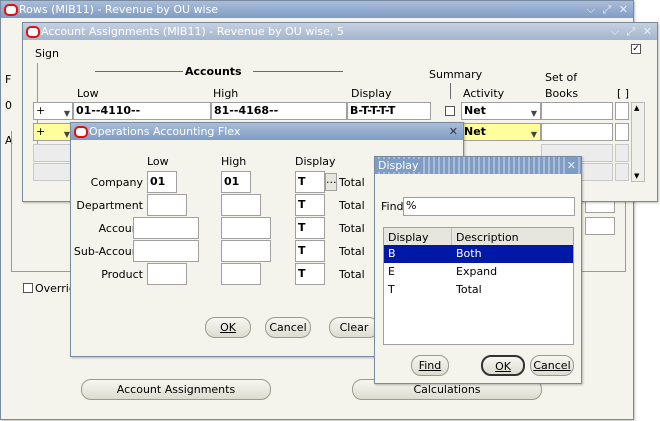 The image size is (660, 421). Describe the element at coordinates (622, 132) in the screenshot. I see `row2-extra-field` at that location.